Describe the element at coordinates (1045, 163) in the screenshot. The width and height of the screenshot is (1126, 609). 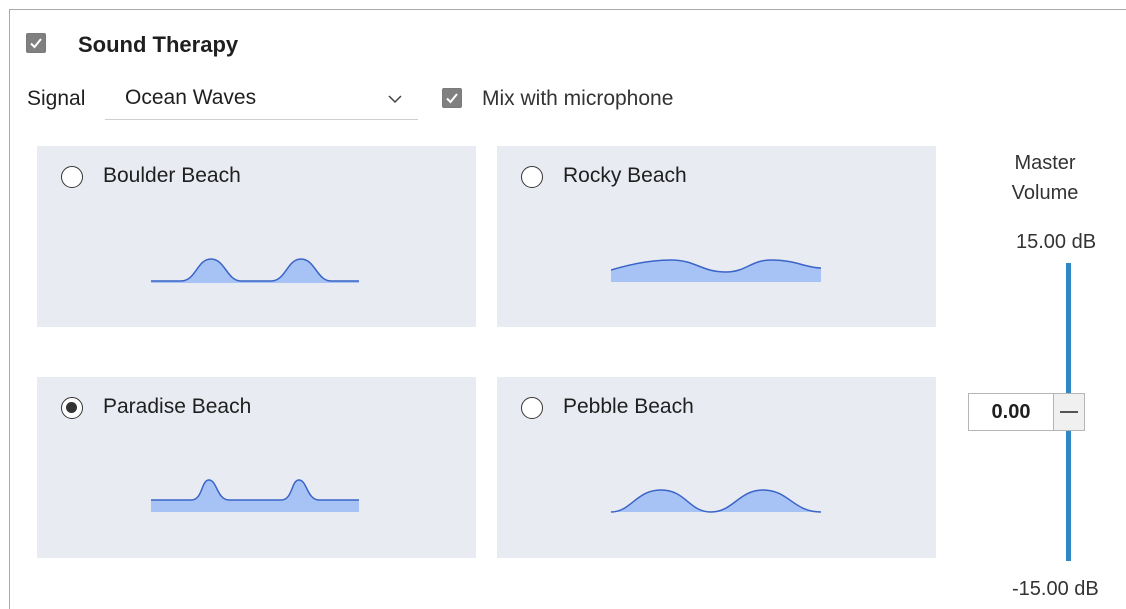
I see `master-volume-heading-line1: Master` at that location.